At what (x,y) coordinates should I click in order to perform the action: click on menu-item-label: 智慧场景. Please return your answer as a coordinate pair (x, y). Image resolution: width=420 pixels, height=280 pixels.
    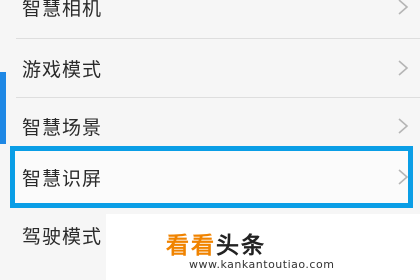
    Looking at the image, I should click on (62, 127).